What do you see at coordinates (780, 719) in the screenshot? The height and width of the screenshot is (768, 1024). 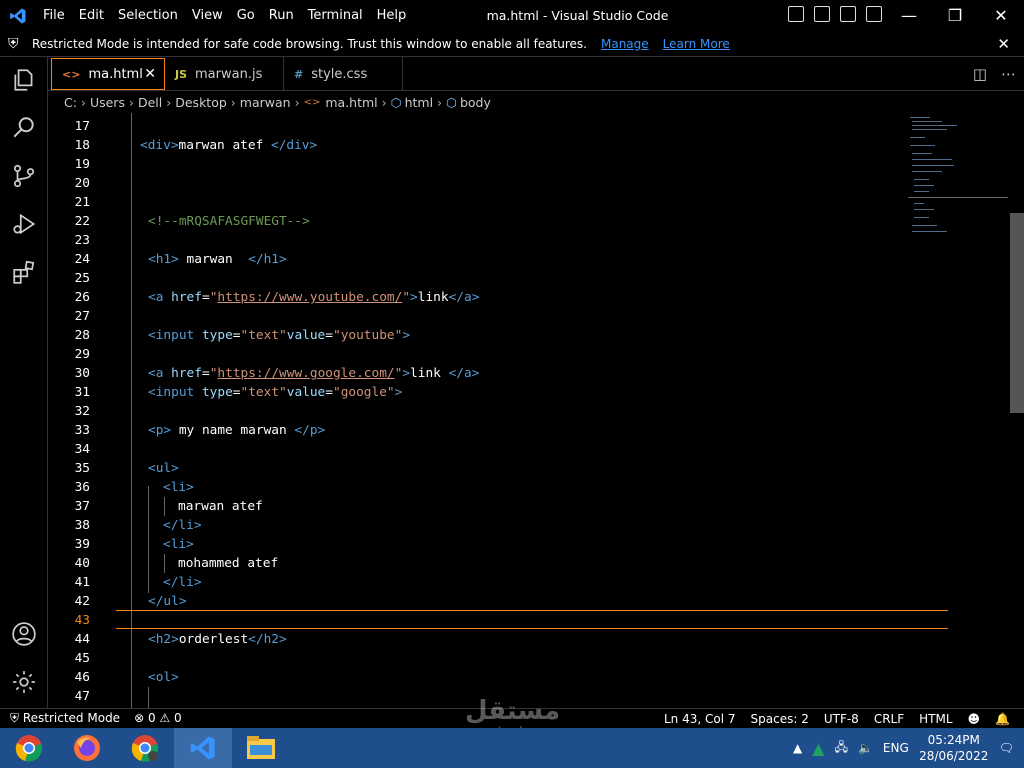 I see `indentation: Spaces: 2` at bounding box center [780, 719].